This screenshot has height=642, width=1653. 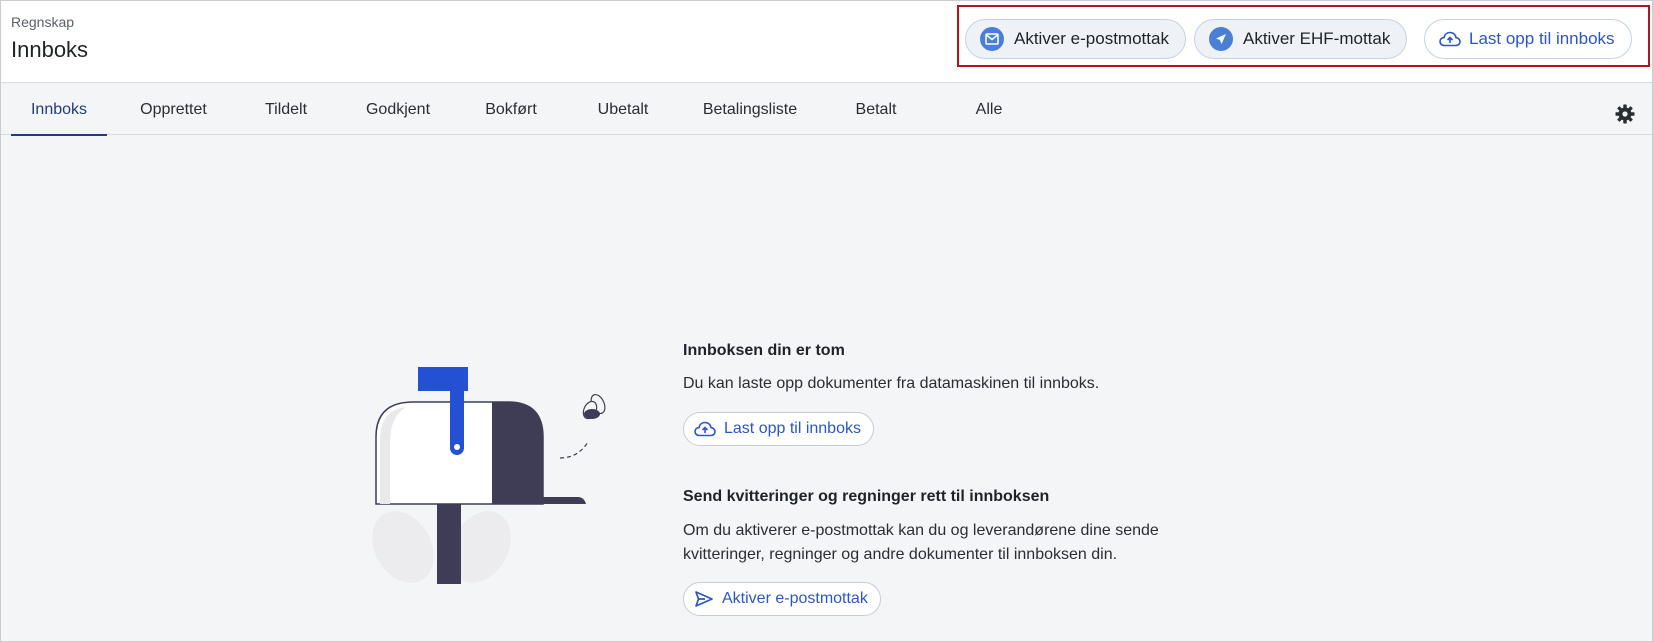 What do you see at coordinates (992, 39) in the screenshot?
I see `email-icon` at bounding box center [992, 39].